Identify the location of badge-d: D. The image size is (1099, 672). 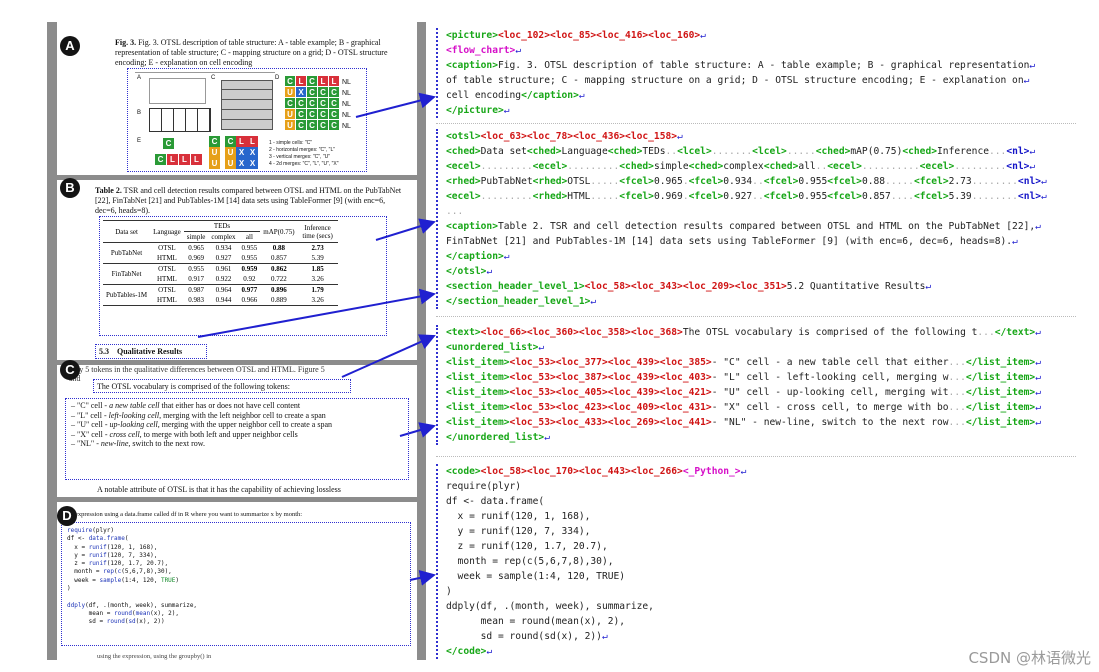
(67, 516).